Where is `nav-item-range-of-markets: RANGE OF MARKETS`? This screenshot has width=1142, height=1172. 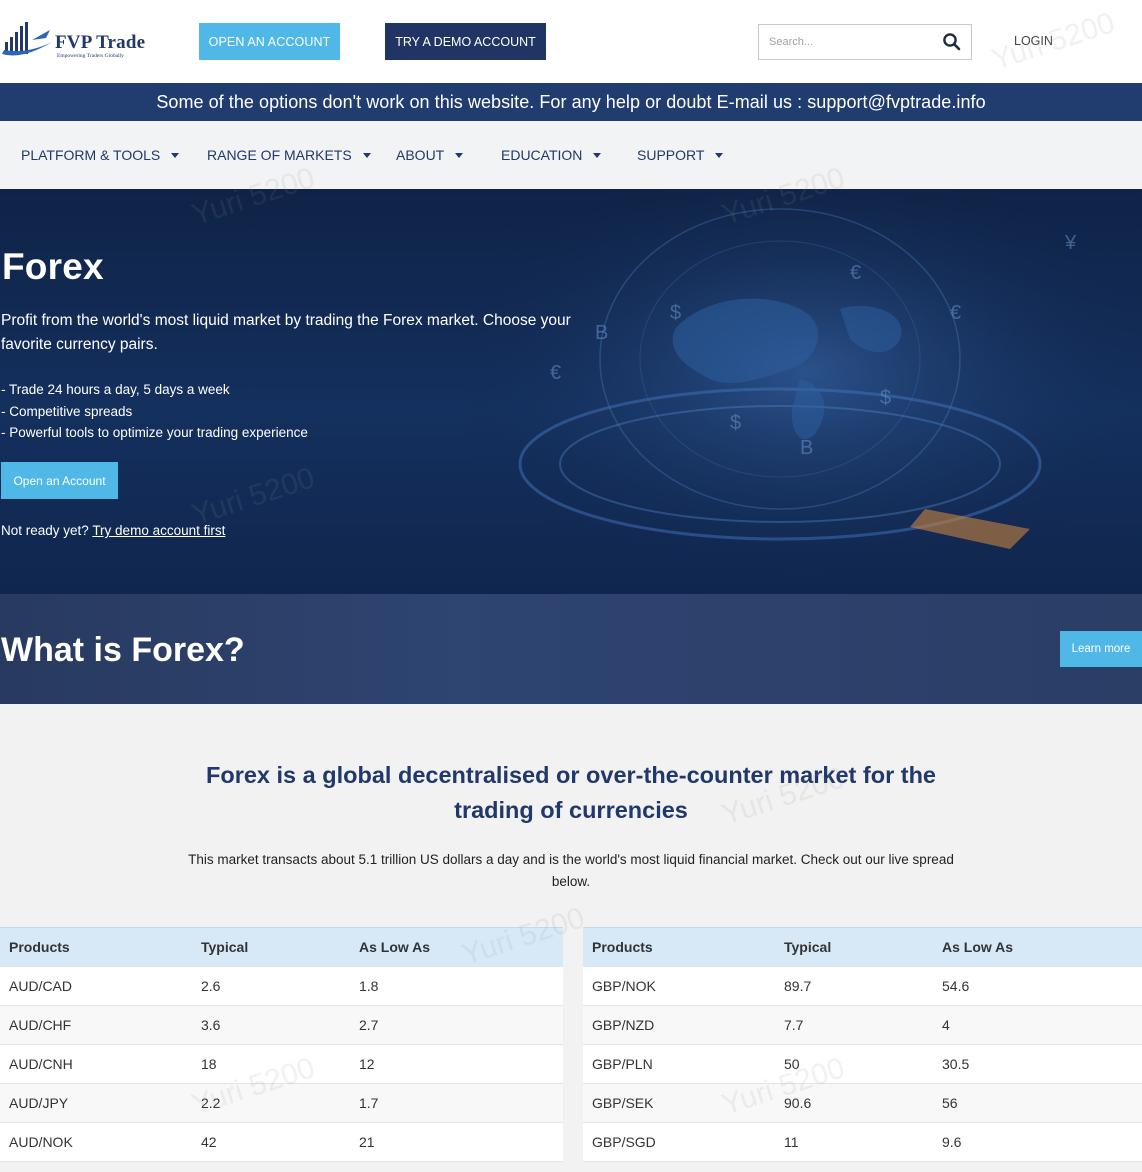 nav-item-range-of-markets: RANGE OF MARKETS is located at coordinates (289, 155).